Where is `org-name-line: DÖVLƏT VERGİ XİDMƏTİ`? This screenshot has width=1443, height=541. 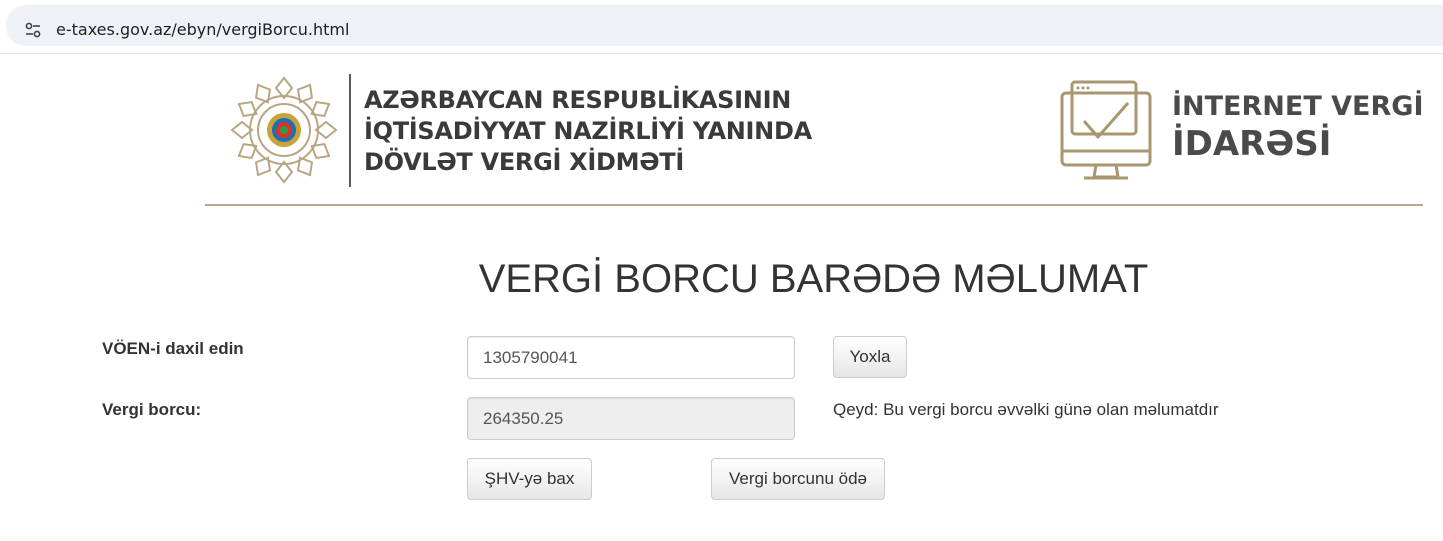 org-name-line: DÖVLƏT VERGİ XİDMƏTİ is located at coordinates (524, 162).